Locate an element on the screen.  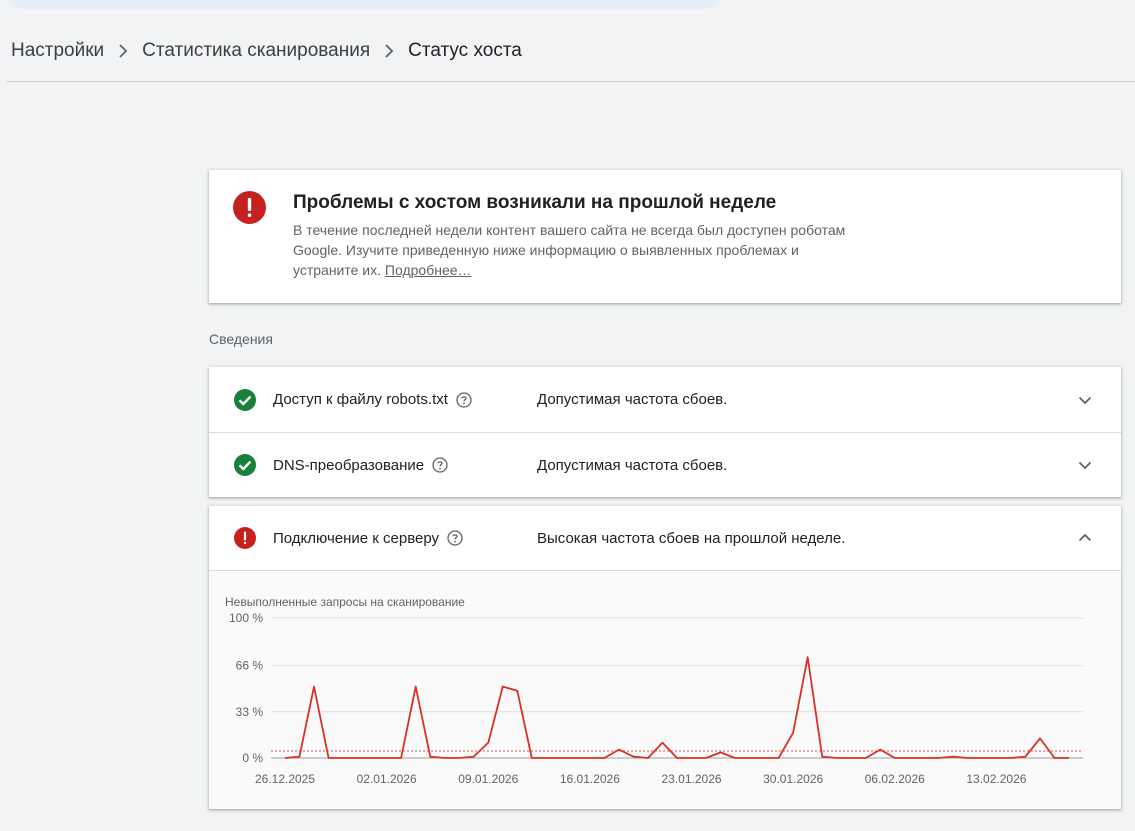
search-bar-remnant is located at coordinates (364, 4).